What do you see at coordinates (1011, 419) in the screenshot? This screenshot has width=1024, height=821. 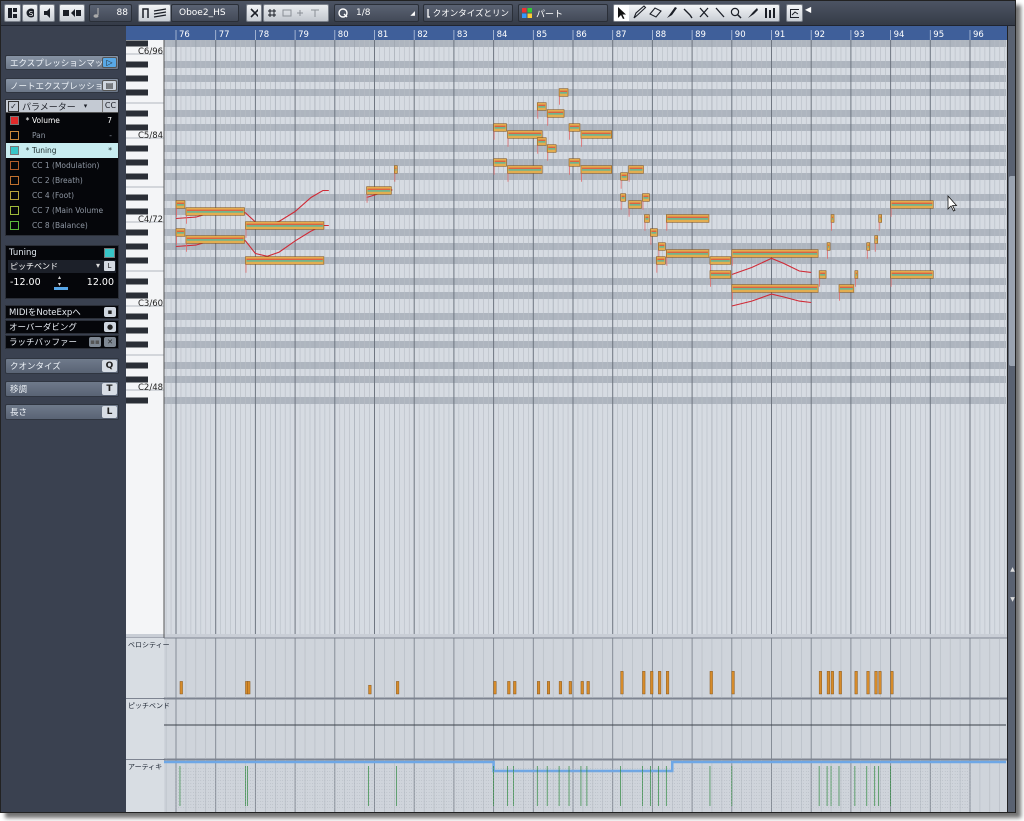 I see `vertical-scrollbar: ▲ ▼` at bounding box center [1011, 419].